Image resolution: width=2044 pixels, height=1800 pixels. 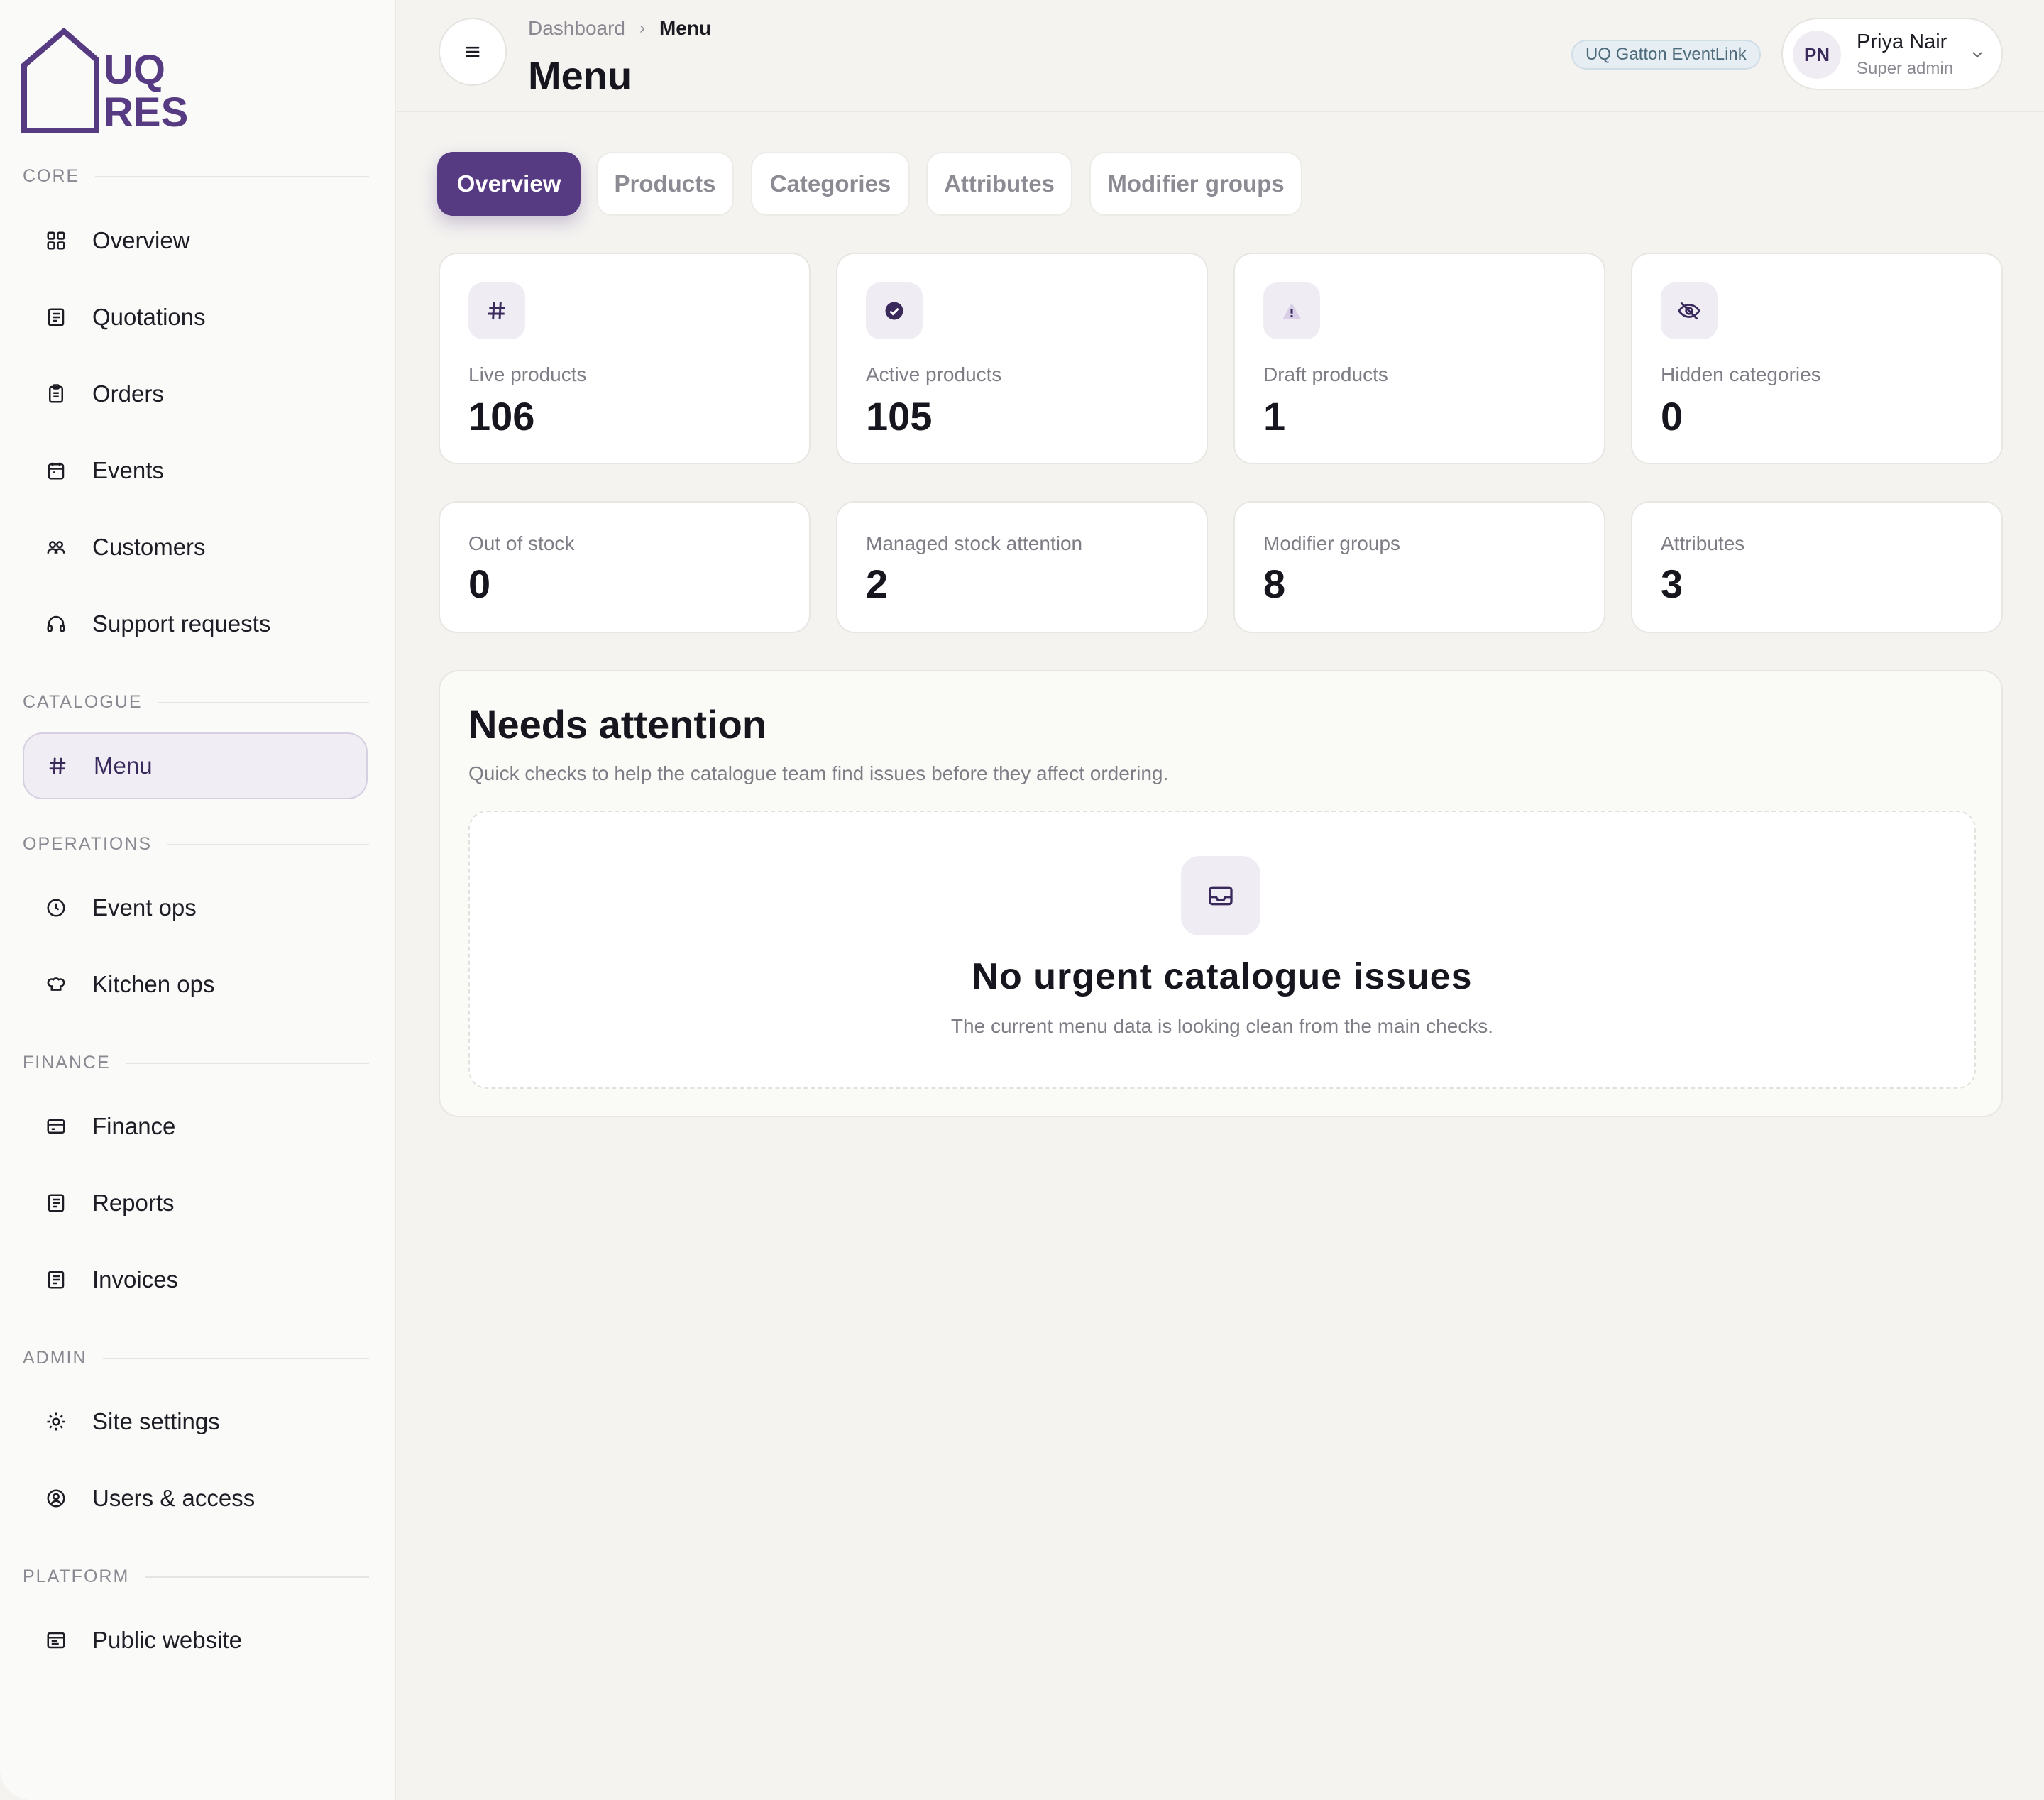 I want to click on stat-label: Hidden categories, so click(x=1741, y=374).